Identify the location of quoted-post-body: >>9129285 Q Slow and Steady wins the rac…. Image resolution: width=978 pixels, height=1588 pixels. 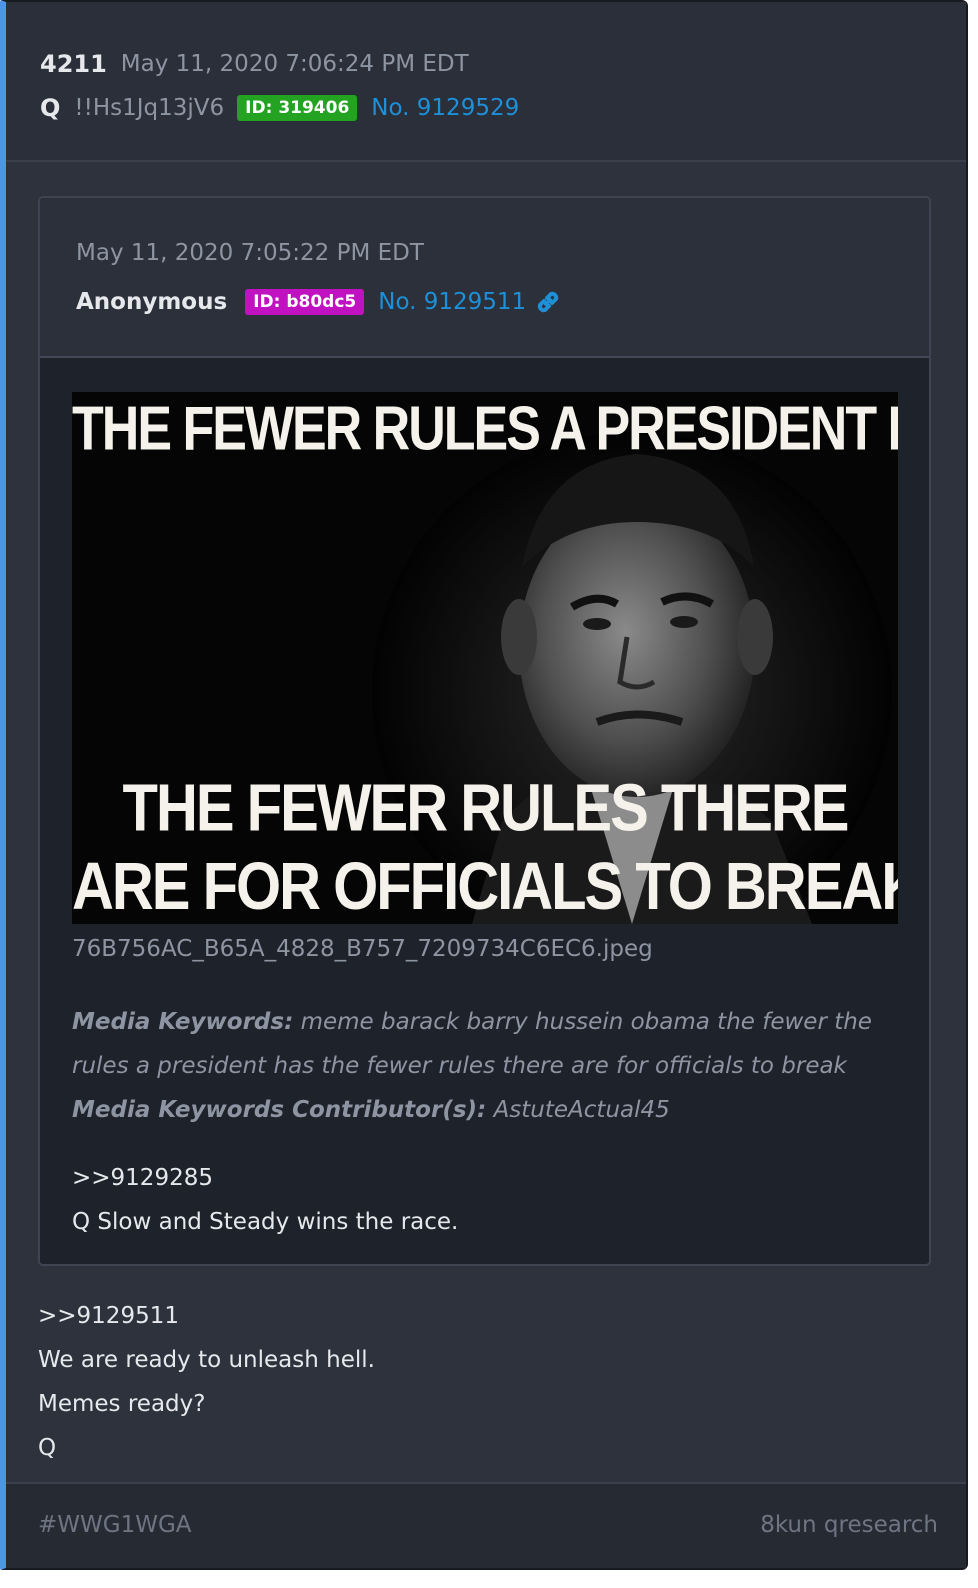
(265, 1200).